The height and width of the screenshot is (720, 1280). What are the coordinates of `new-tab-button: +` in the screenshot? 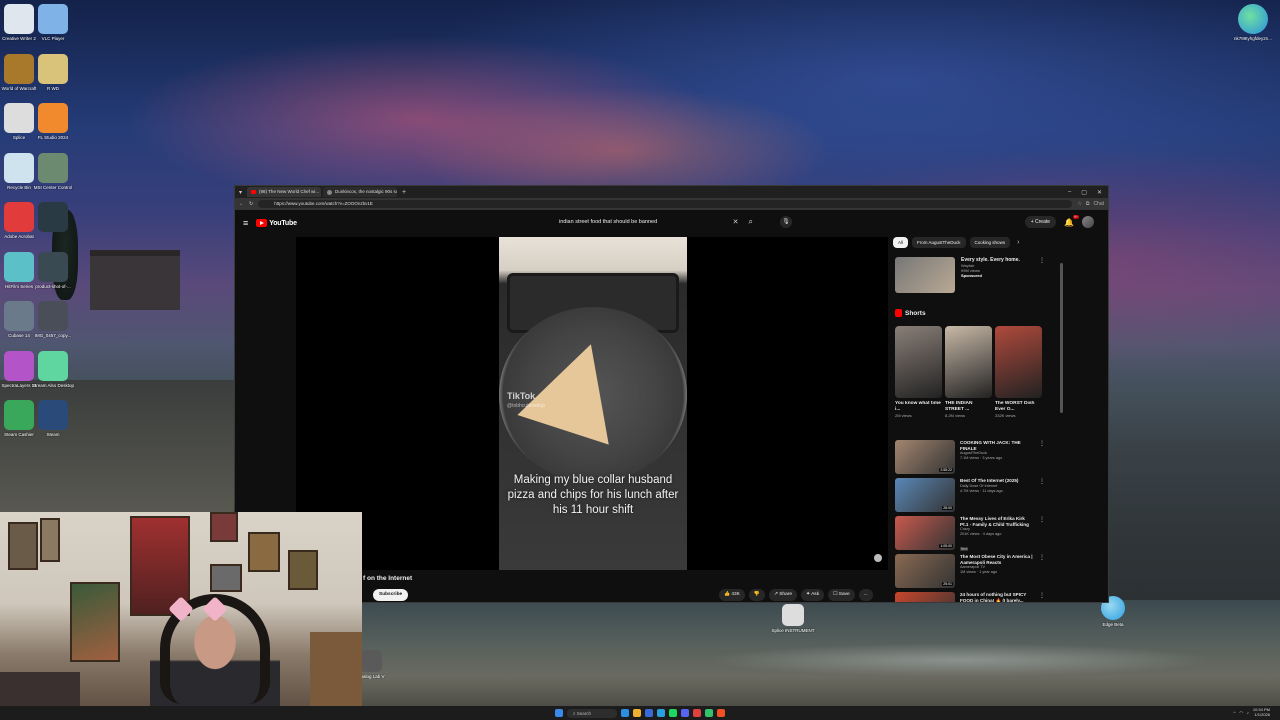 It's located at (404, 192).